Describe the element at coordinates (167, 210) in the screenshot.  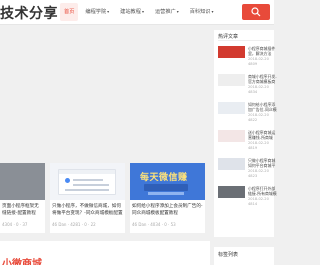
I see `article-title: 如何给小程序添加上会员制广告的-同众商城模板配置教程` at that location.